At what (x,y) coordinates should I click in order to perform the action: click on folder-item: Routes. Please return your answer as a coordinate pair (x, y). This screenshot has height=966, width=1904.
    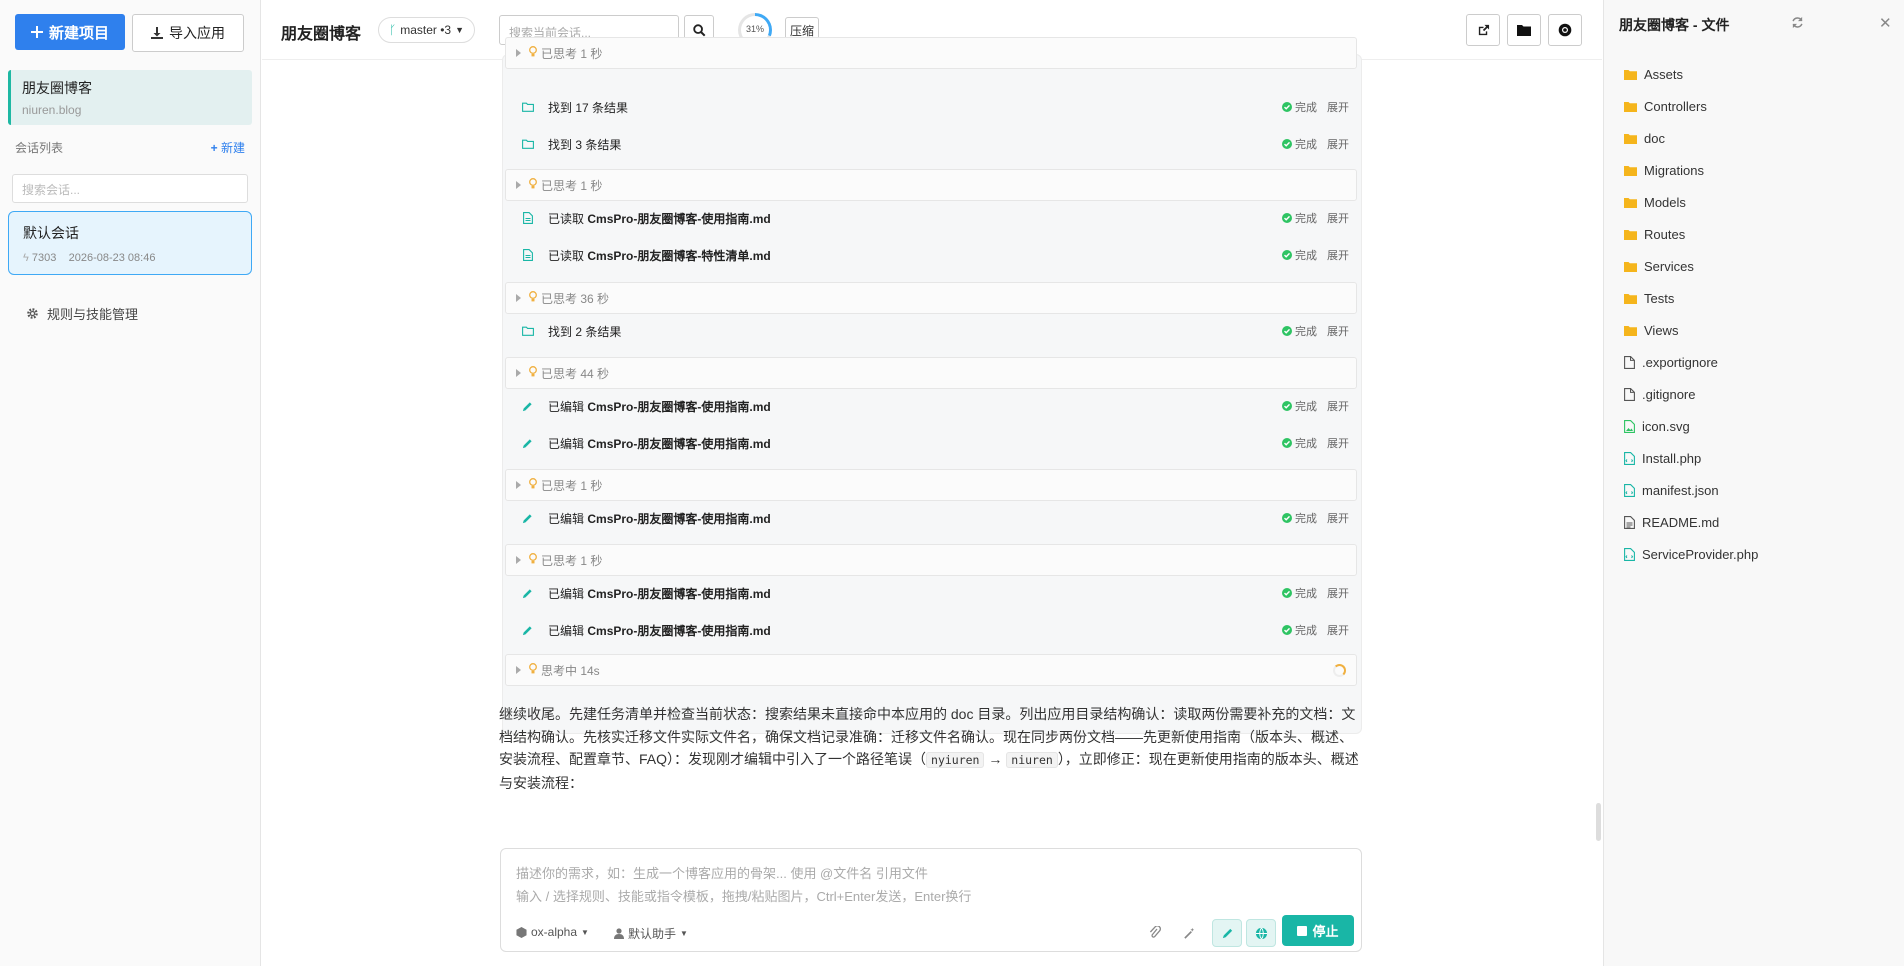
    Looking at the image, I should click on (1691, 234).